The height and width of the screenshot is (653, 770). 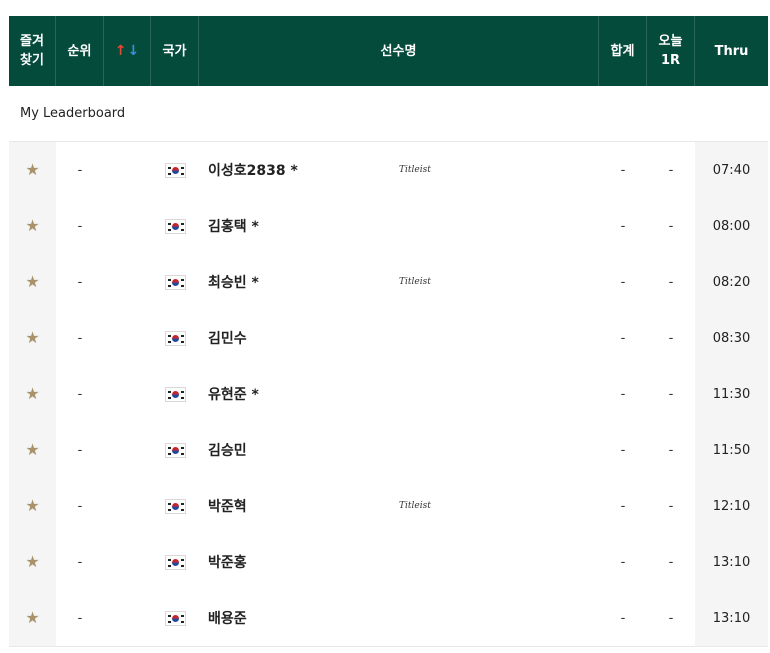 I want to click on table-row: ★ - 박준혁 Titleist - - 12:10, so click(x=388, y=506).